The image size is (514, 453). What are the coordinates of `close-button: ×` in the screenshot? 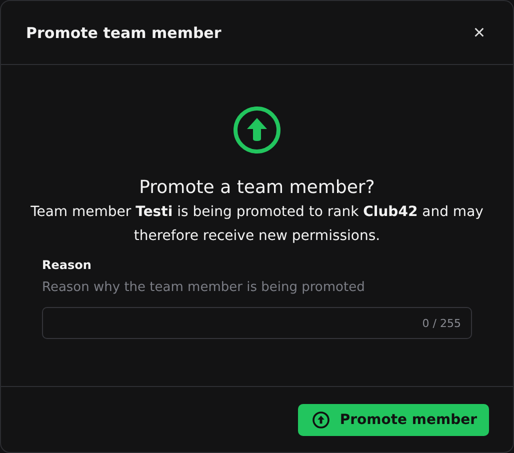 It's located at (479, 32).